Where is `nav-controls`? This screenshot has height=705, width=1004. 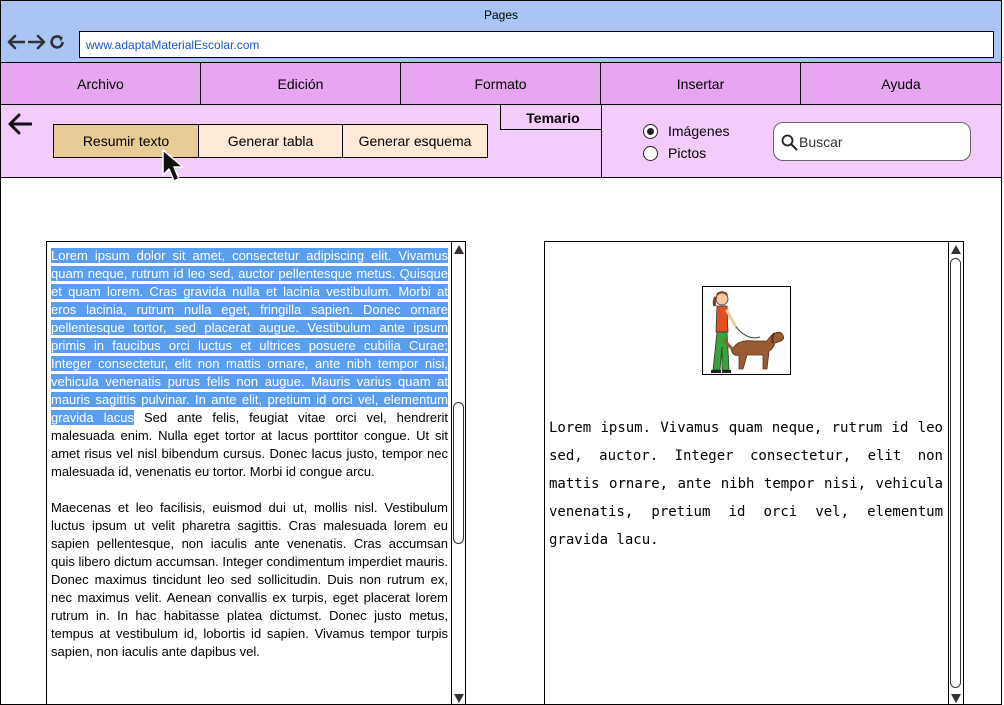 nav-controls is located at coordinates (36, 42).